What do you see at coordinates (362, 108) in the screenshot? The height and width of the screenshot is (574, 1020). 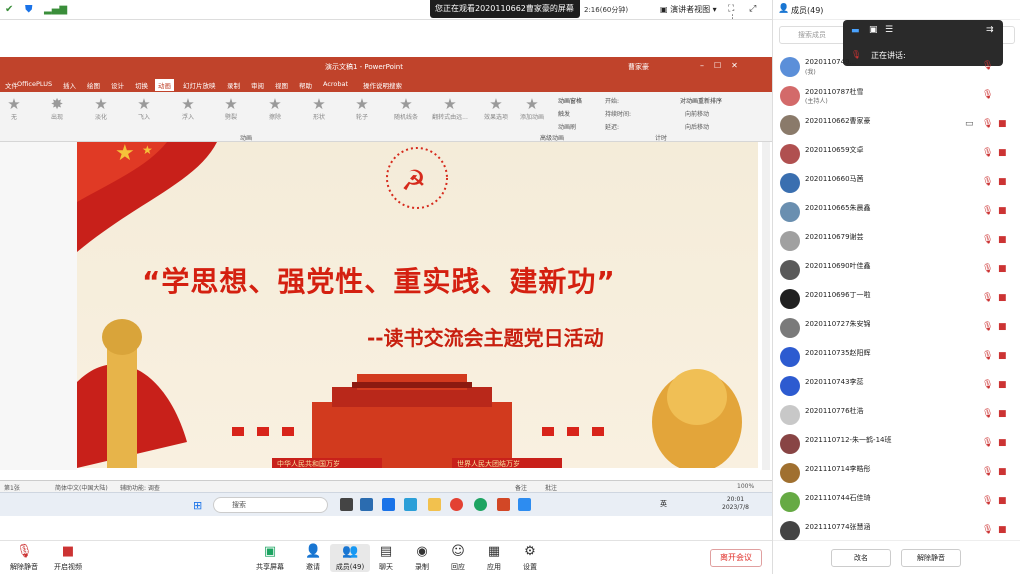 I see `effect-wheel: ★ 轮子` at bounding box center [362, 108].